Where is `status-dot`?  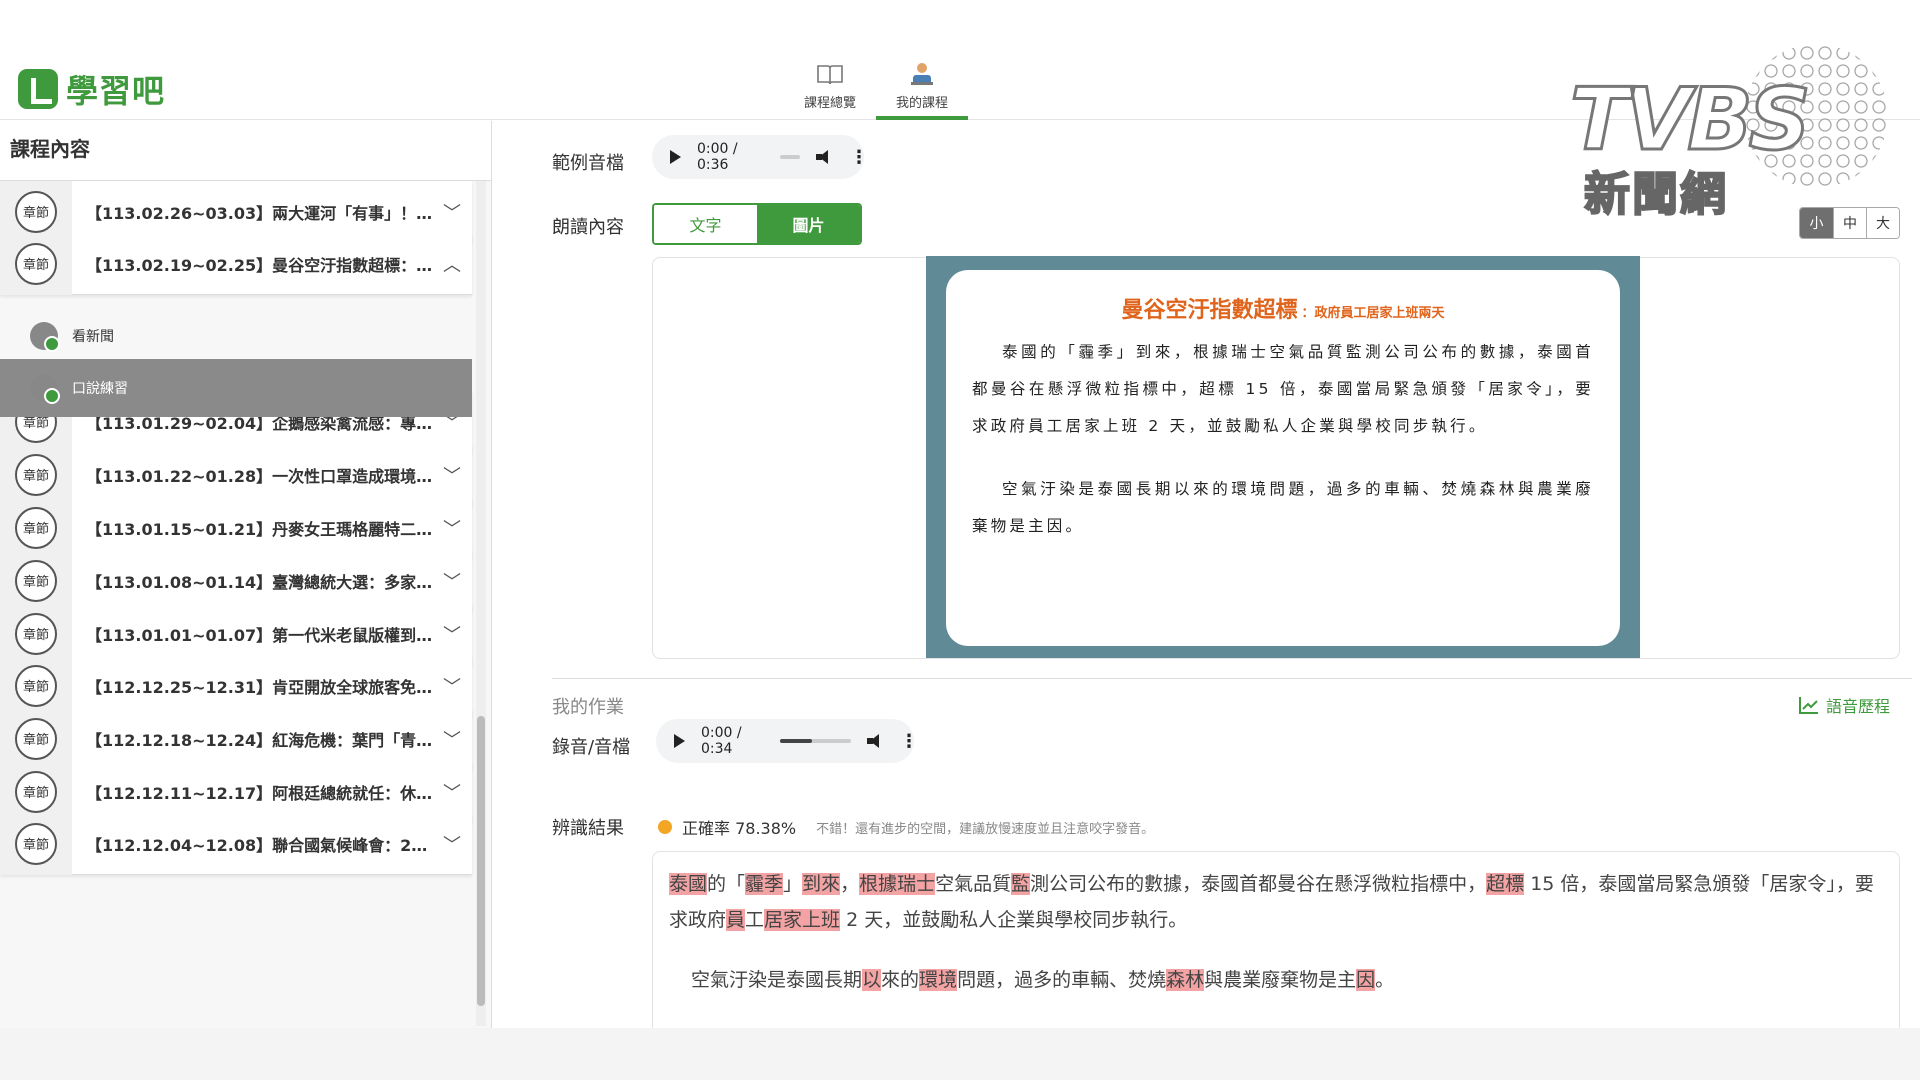 status-dot is located at coordinates (665, 827).